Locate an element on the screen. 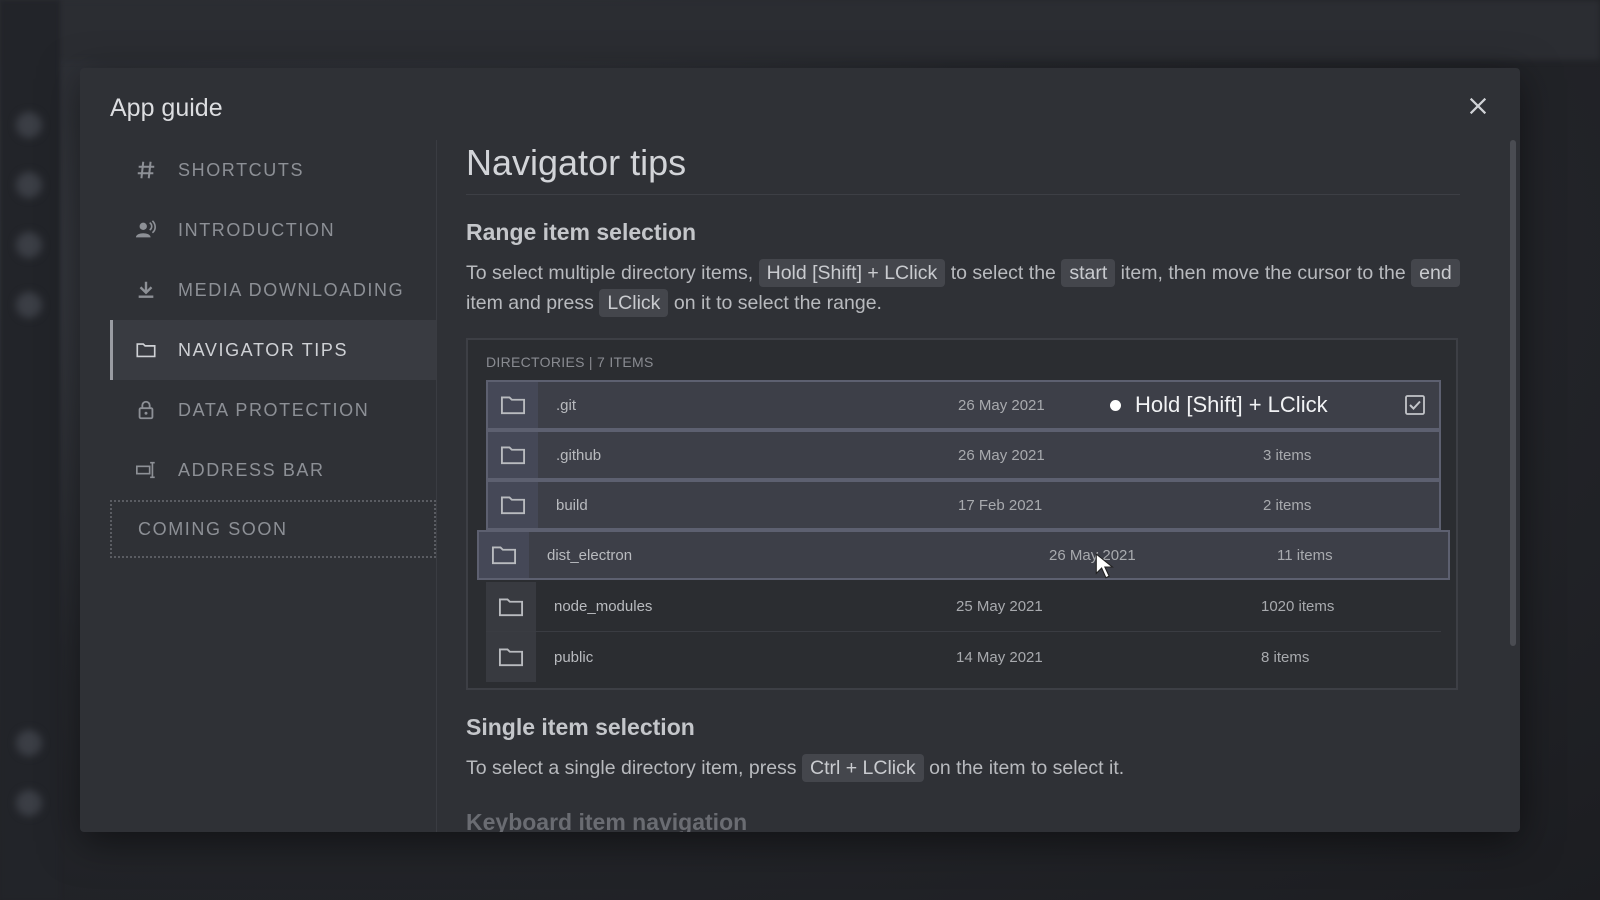  hint-label: Hold [Shift] + LClick is located at coordinates (1219, 405).